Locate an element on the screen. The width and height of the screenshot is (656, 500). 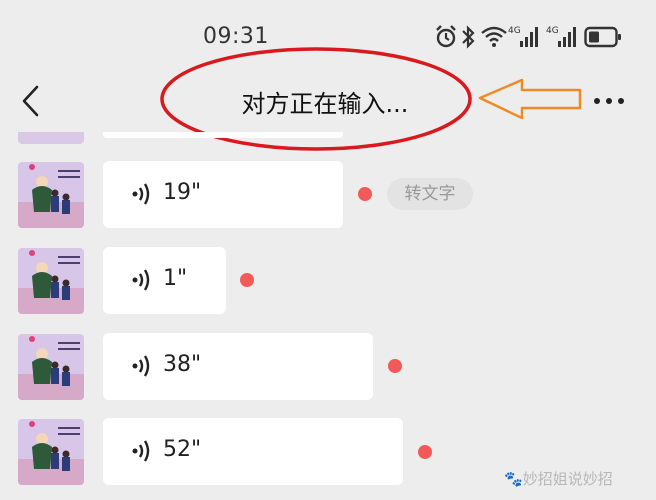
voice-message-bubble: 19" is located at coordinates (223, 194).